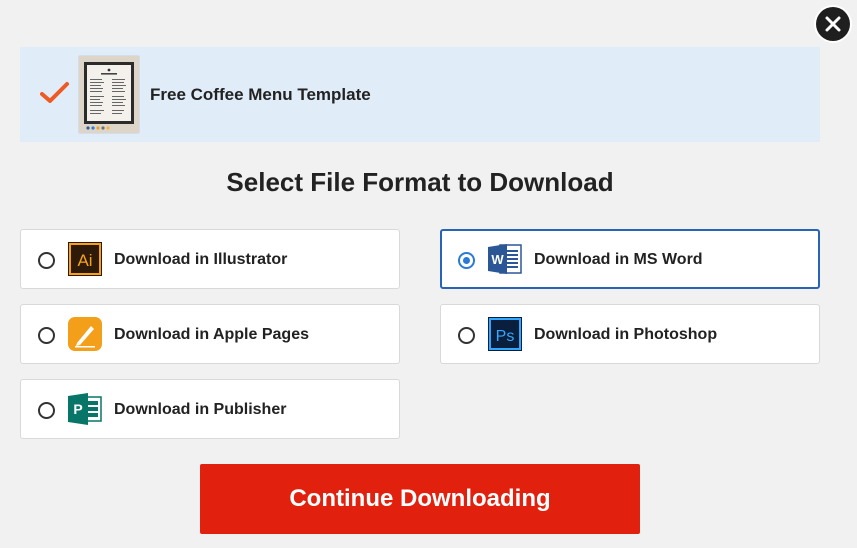 The width and height of the screenshot is (857, 548). What do you see at coordinates (85, 409) in the screenshot?
I see `publisher-icon: P` at bounding box center [85, 409].